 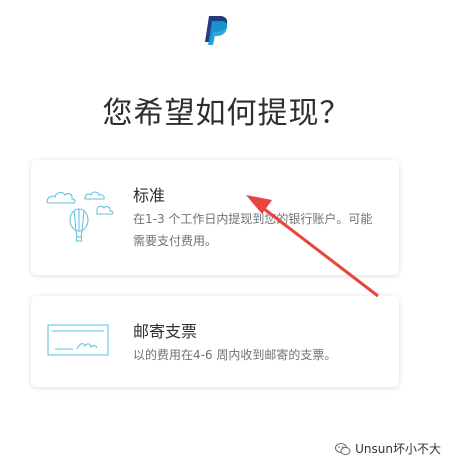 What do you see at coordinates (343, 448) in the screenshot?
I see `wechat-icon` at bounding box center [343, 448].